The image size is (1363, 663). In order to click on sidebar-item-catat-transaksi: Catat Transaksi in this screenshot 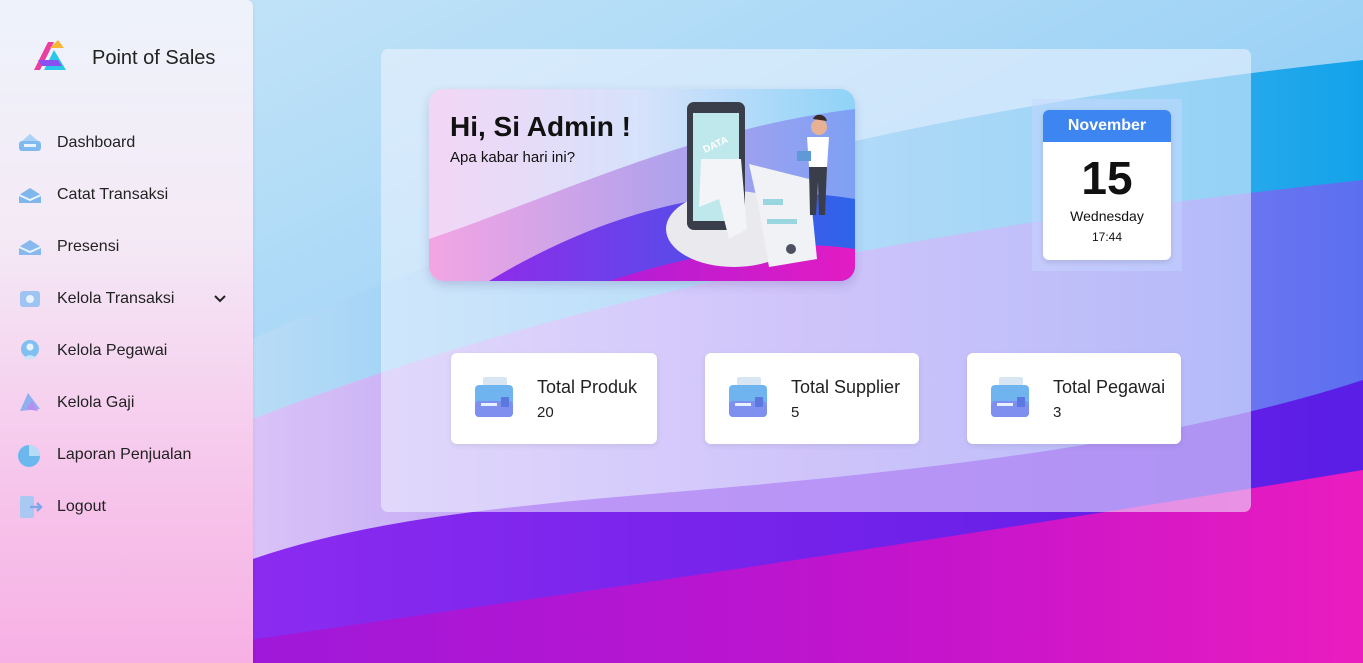, I will do `click(126, 195)`.